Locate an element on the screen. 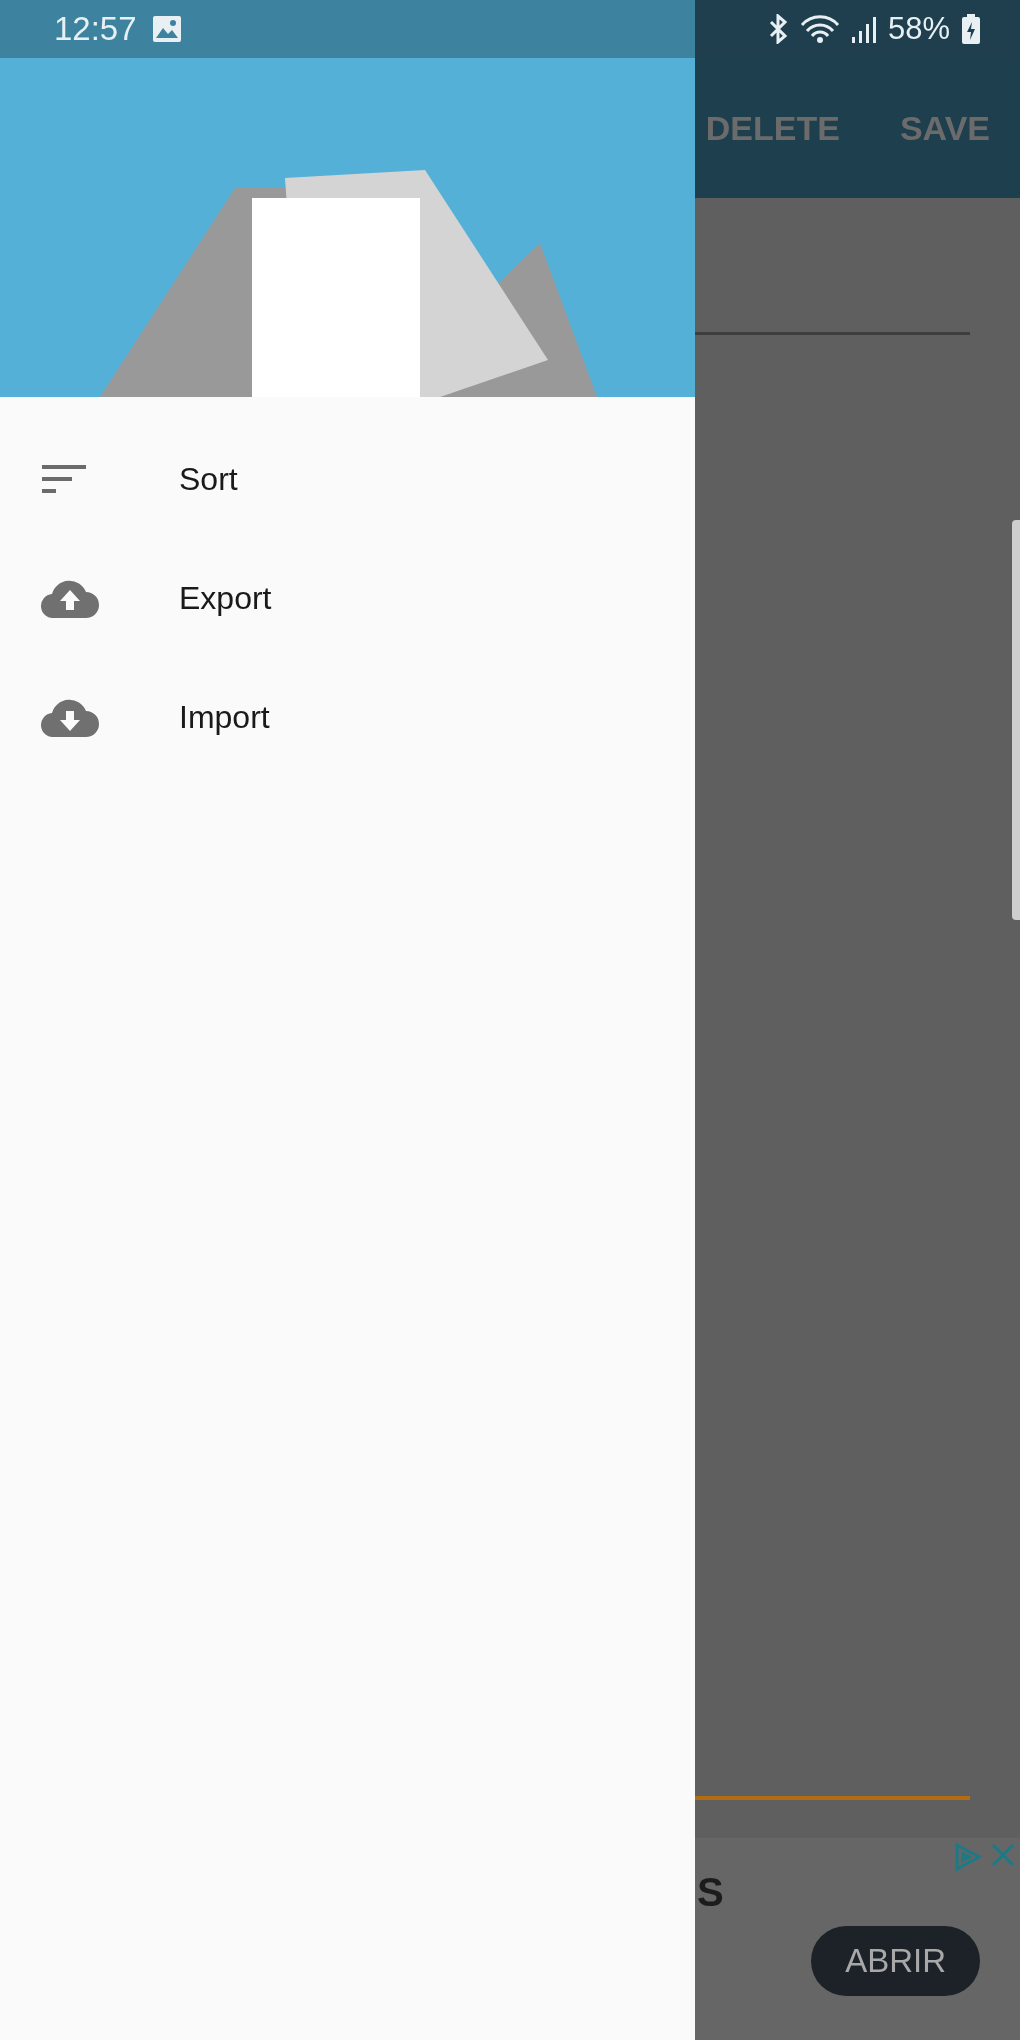  ad-title: S is located at coordinates (711, 1892).